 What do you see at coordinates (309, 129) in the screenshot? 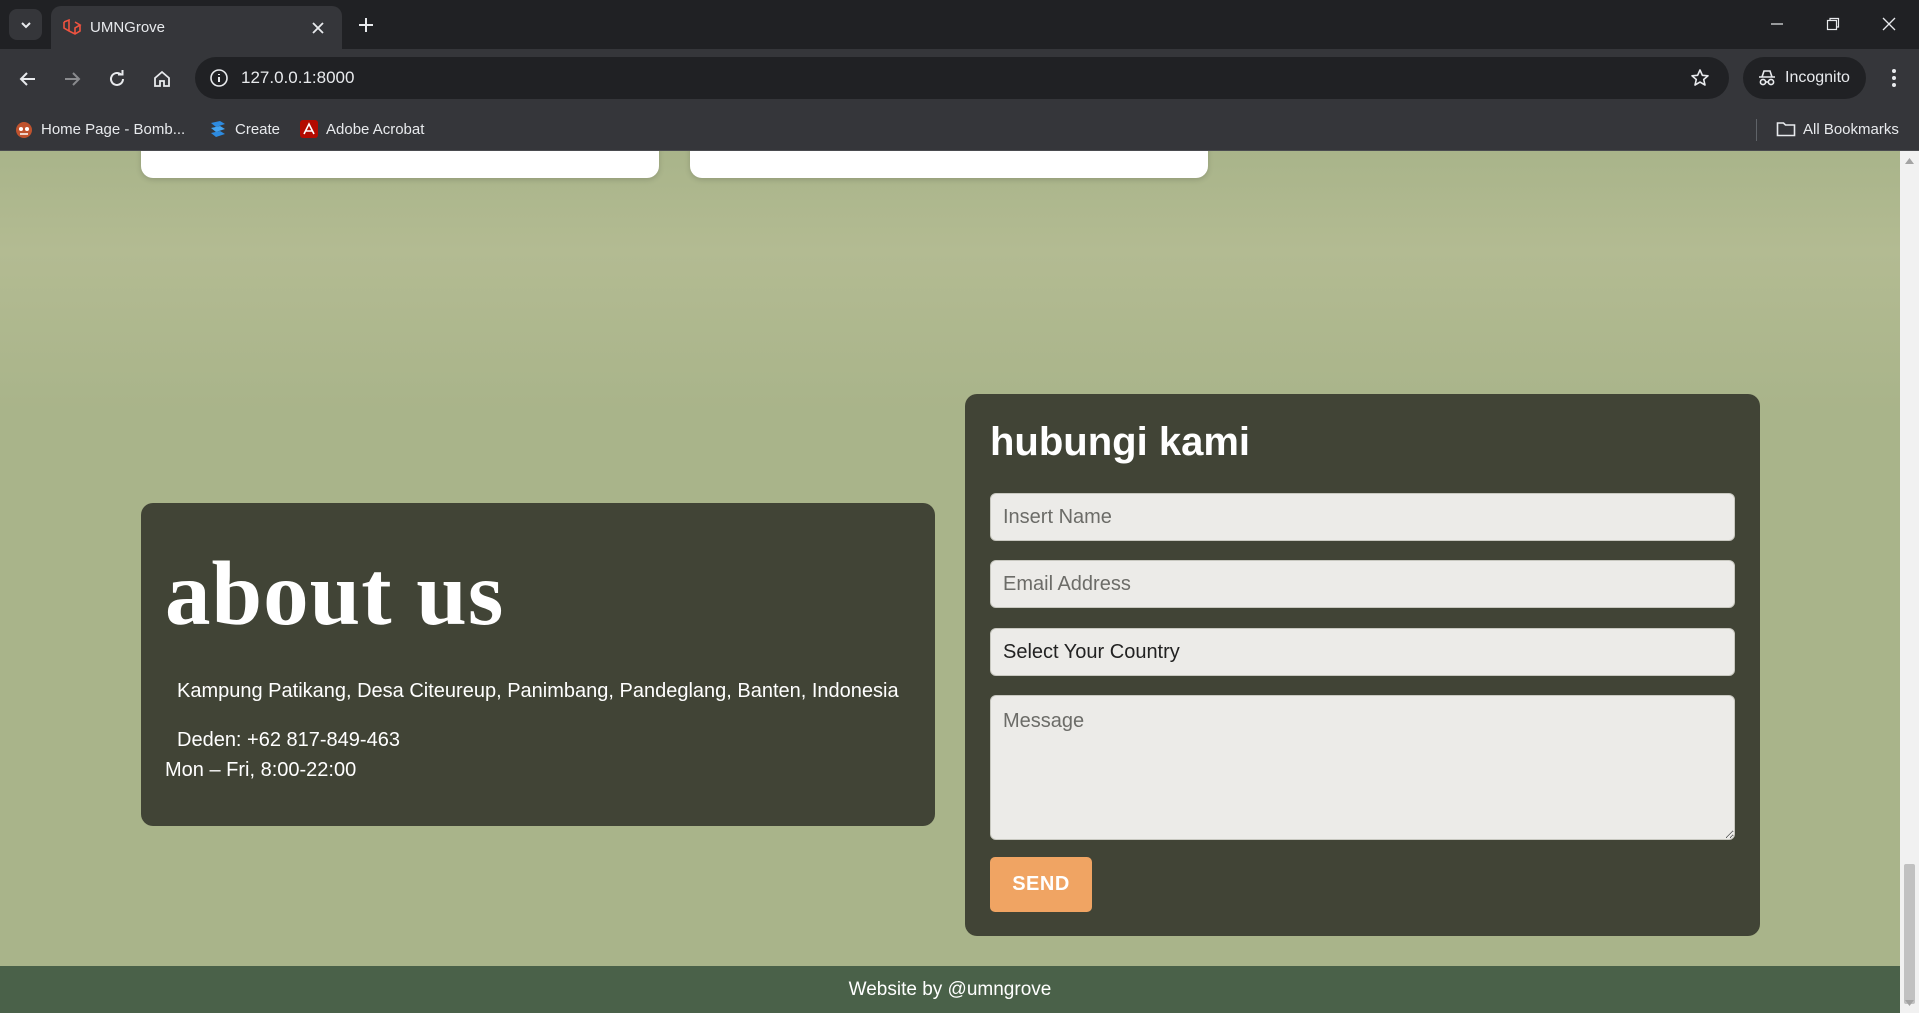
I see `acrobat-icon` at bounding box center [309, 129].